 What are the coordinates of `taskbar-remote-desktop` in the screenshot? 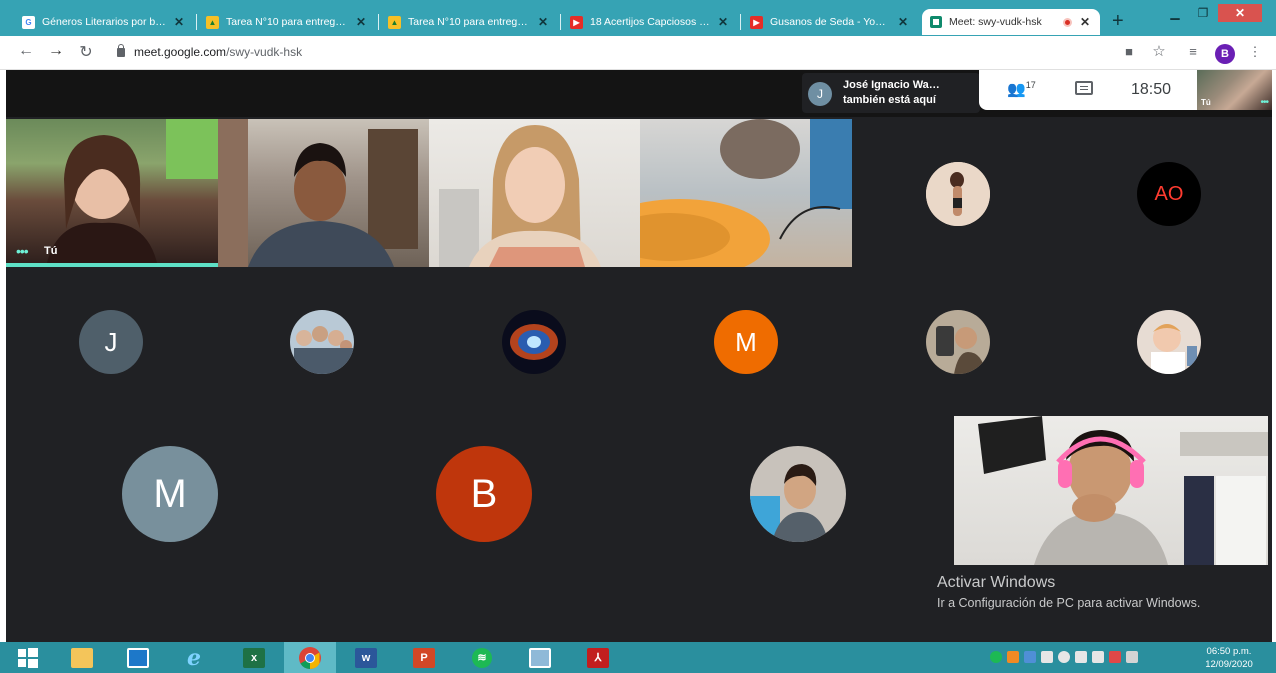 It's located at (138, 657).